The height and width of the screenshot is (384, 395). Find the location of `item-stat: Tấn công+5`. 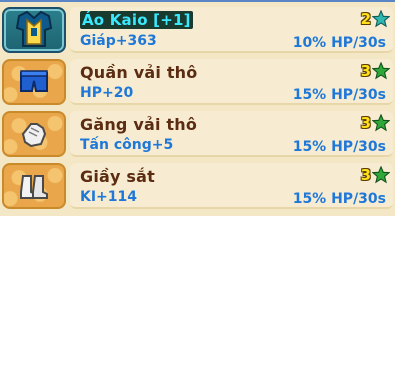

item-stat: Tấn công+5 is located at coordinates (127, 145).